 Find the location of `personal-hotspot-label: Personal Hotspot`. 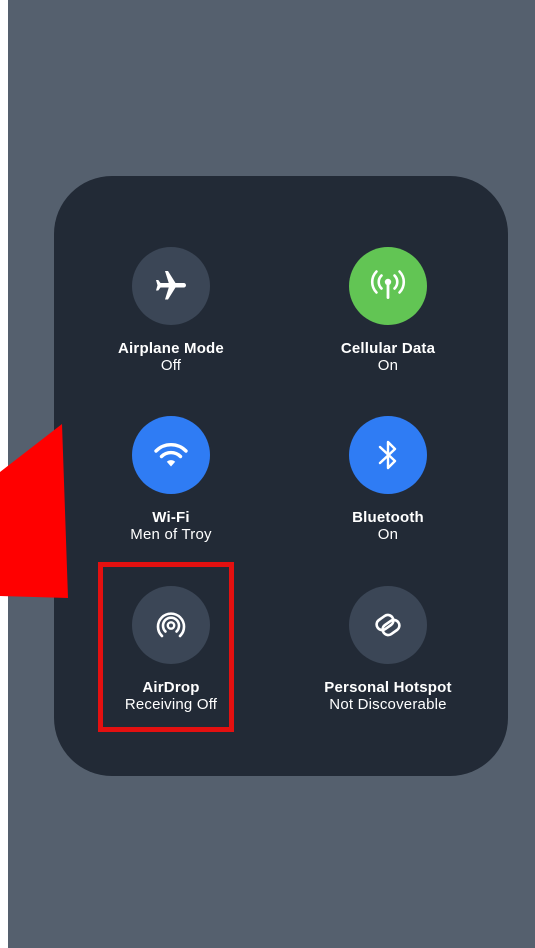

personal-hotspot-label: Personal Hotspot is located at coordinates (388, 687).